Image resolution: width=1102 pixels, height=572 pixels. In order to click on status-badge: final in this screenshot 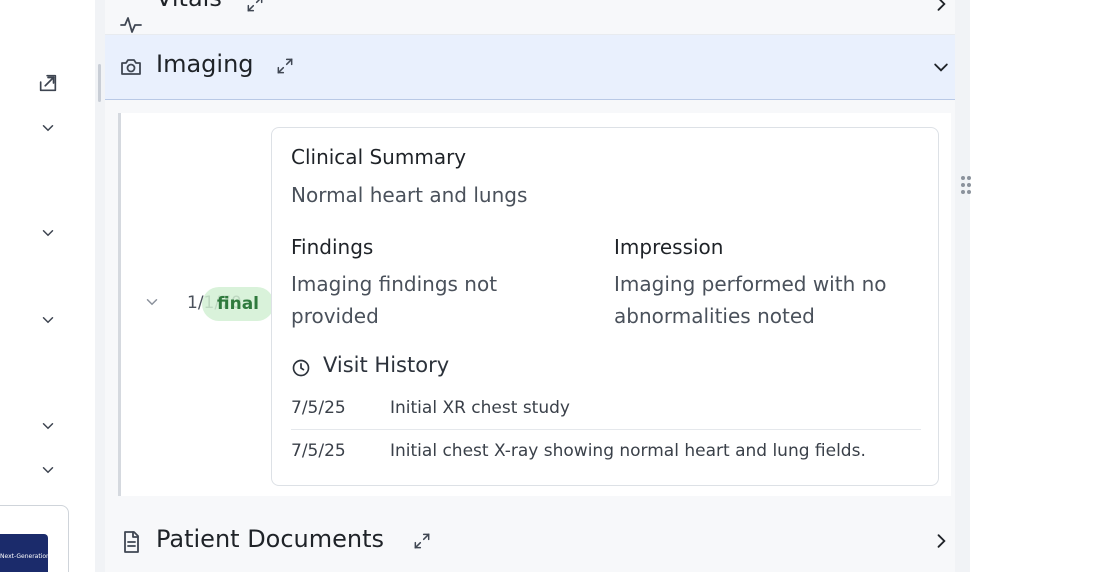, I will do `click(238, 304)`.